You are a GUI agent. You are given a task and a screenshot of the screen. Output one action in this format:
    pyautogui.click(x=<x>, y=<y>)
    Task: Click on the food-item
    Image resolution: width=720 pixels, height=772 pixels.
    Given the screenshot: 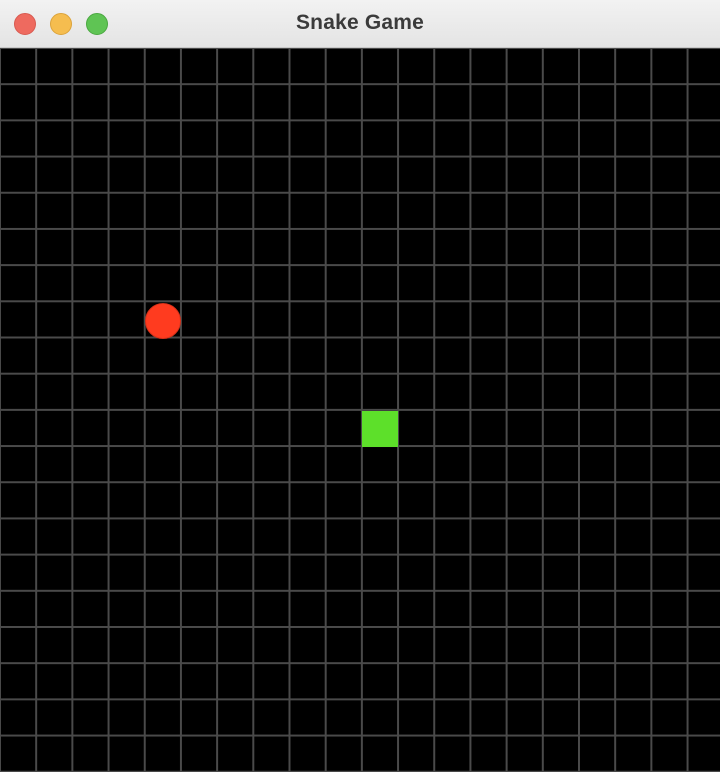 What is the action you would take?
    pyautogui.click(x=163, y=321)
    